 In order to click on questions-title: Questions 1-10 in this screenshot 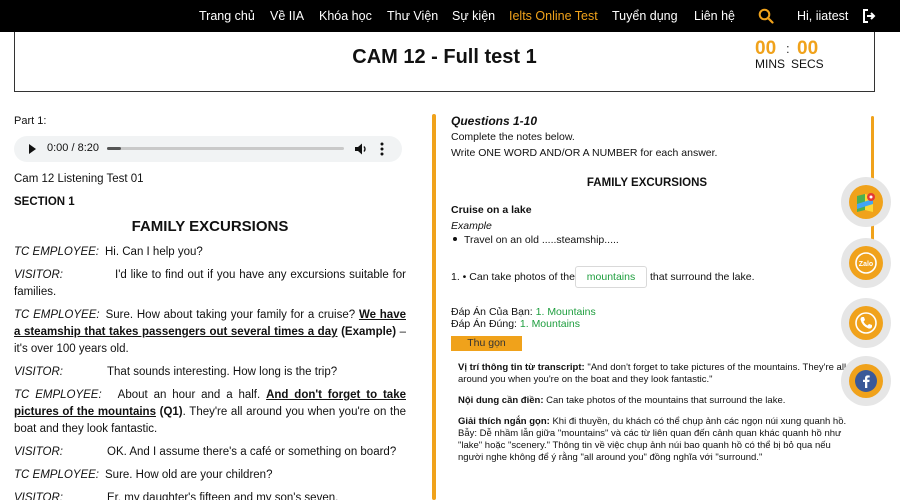, I will do `click(494, 121)`.